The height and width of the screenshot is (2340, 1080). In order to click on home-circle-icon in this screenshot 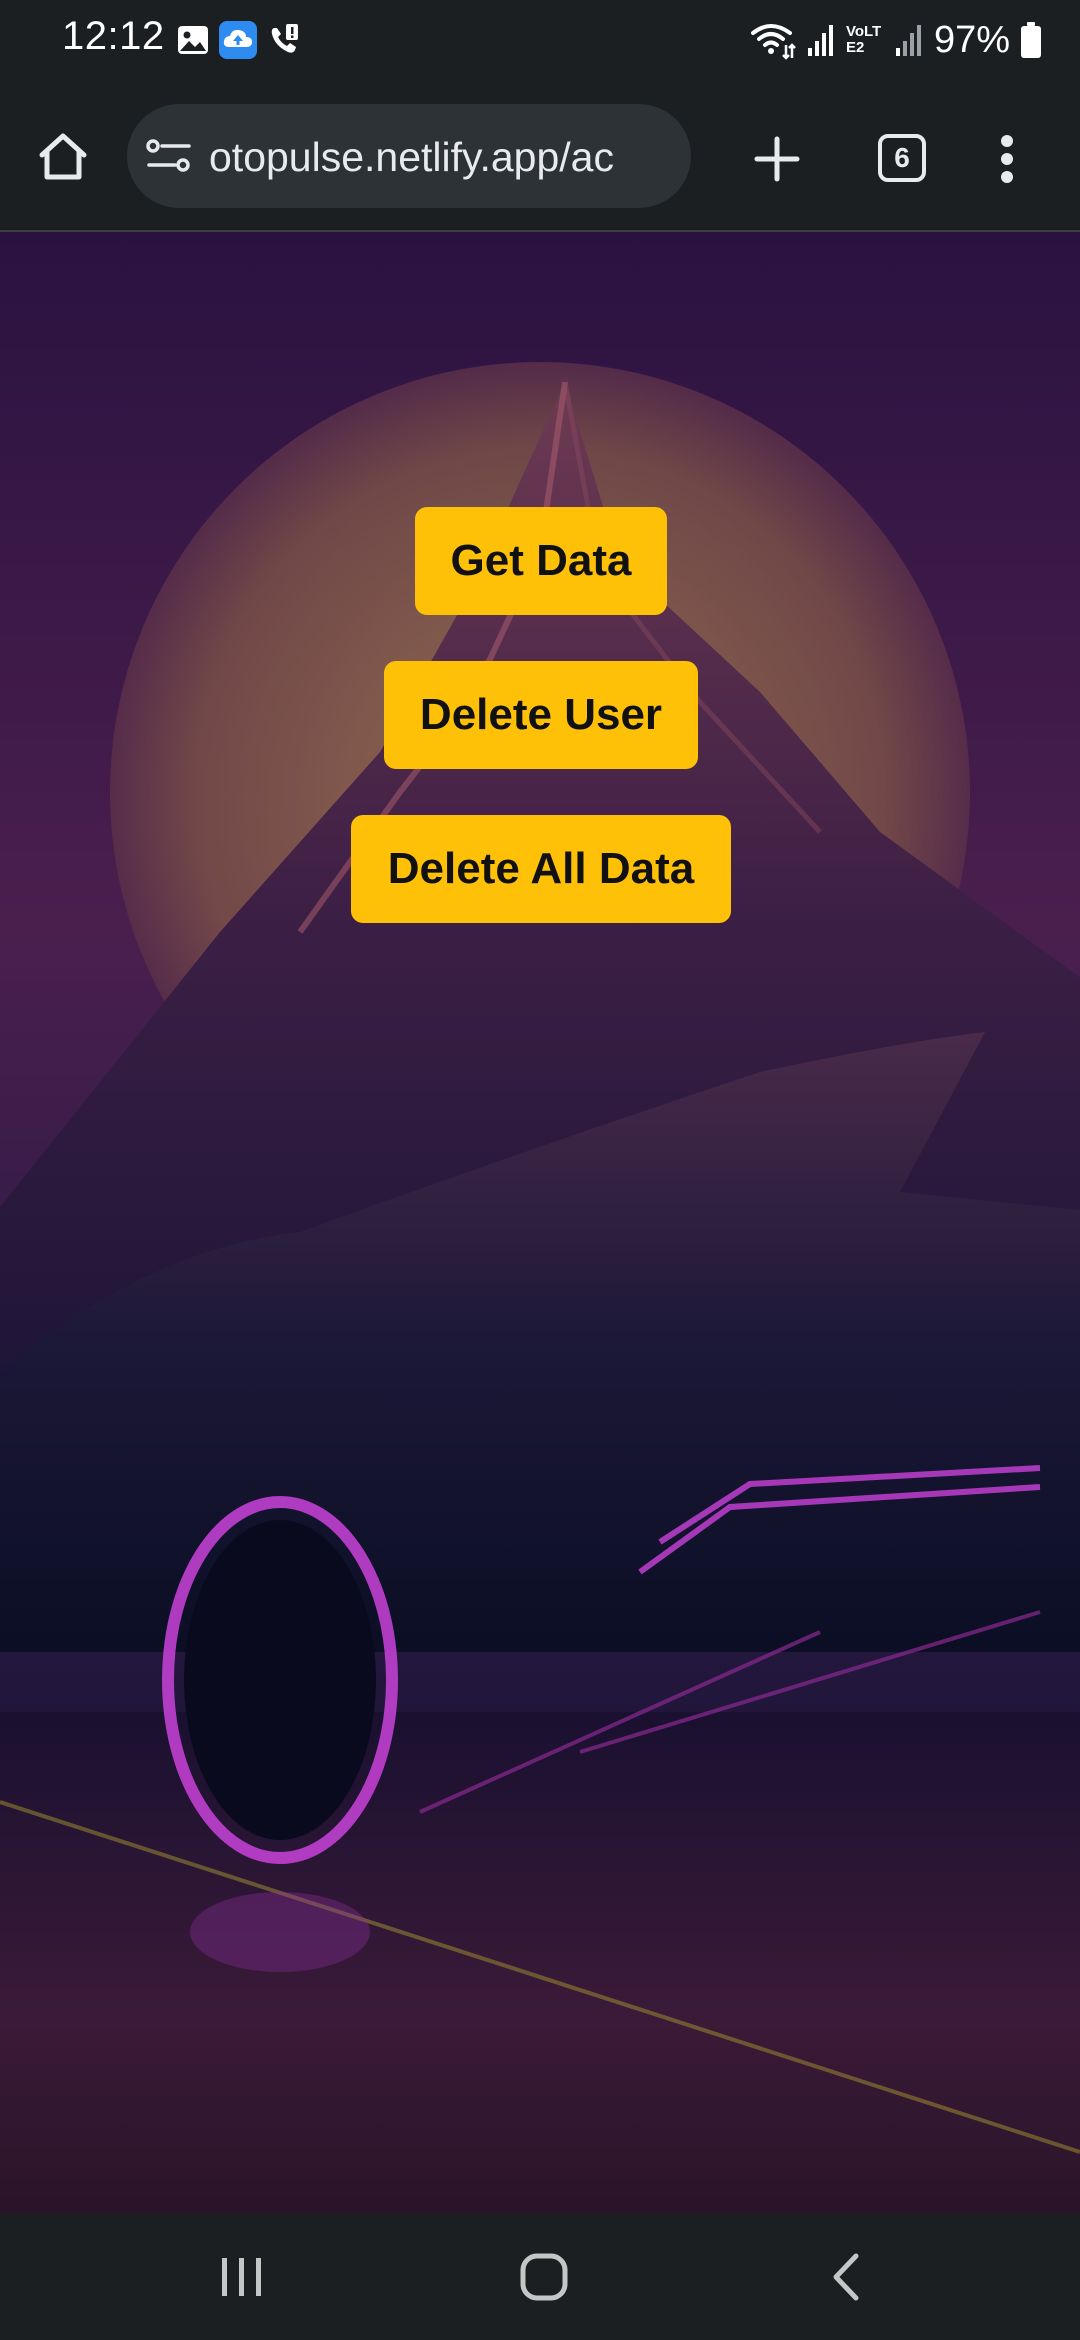, I will do `click(544, 2277)`.